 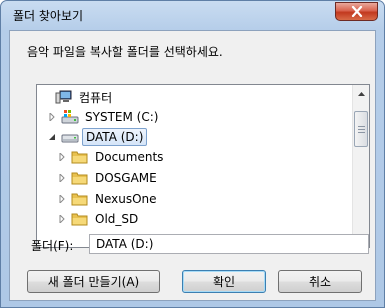 What do you see at coordinates (320, 281) in the screenshot?
I see `cancel-button: 취소` at bounding box center [320, 281].